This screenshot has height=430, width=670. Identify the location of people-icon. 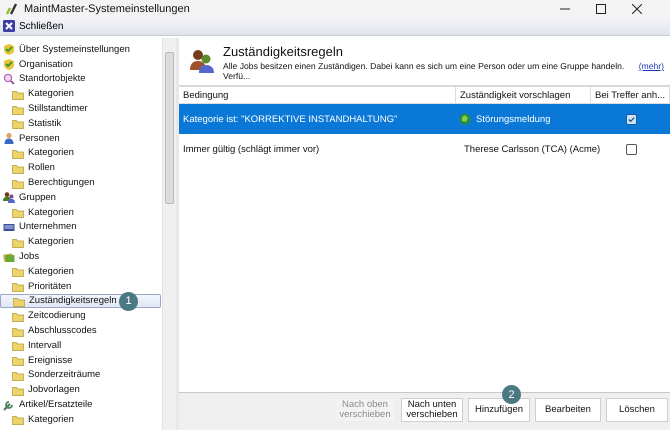
(202, 61).